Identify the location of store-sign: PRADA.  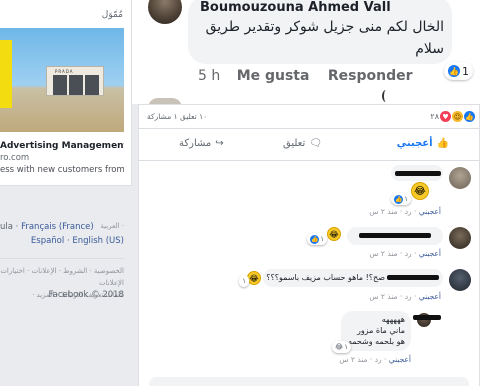
(64, 71).